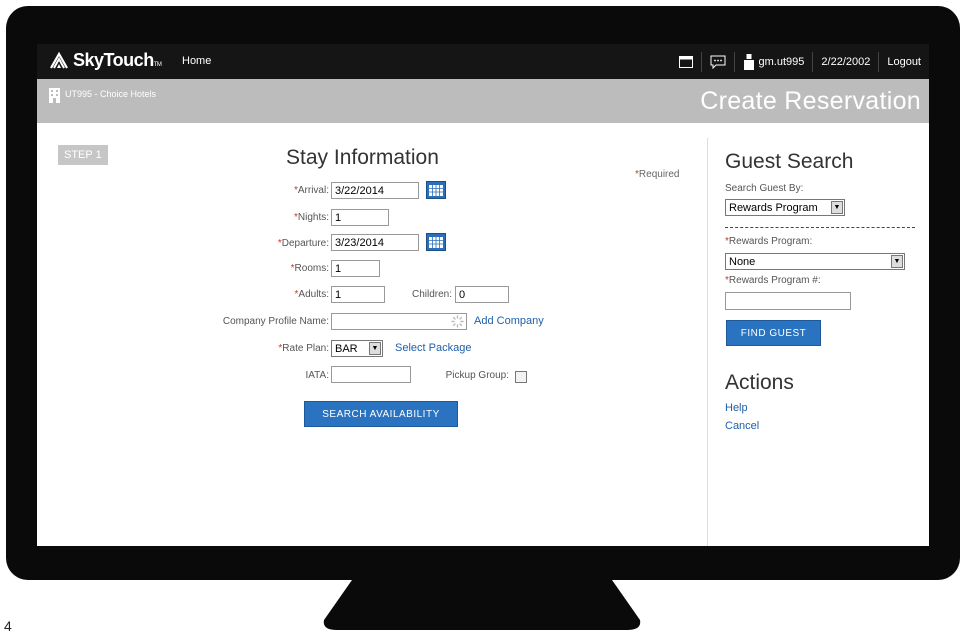 This screenshot has width=964, height=634. What do you see at coordinates (59, 60) in the screenshot?
I see `logo-icon` at bounding box center [59, 60].